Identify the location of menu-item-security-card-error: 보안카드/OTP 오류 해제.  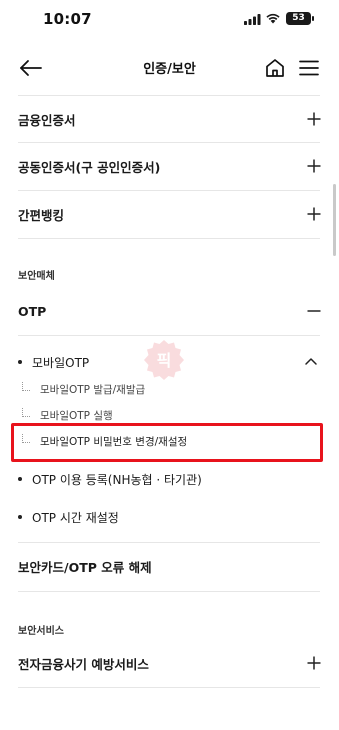
(170, 566).